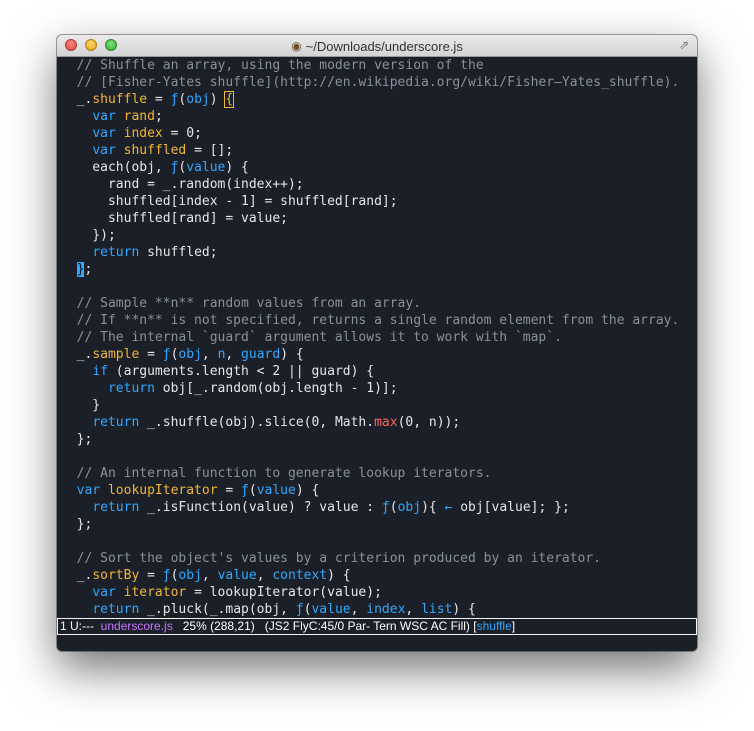  I want to click on code-token: _.isFunction(value) ? value :, so click(260, 507).